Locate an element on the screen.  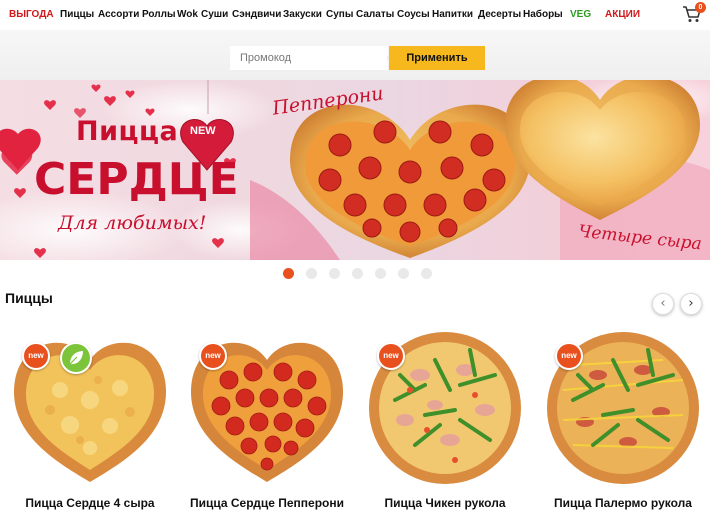
veg-badge is located at coordinates (76, 358).